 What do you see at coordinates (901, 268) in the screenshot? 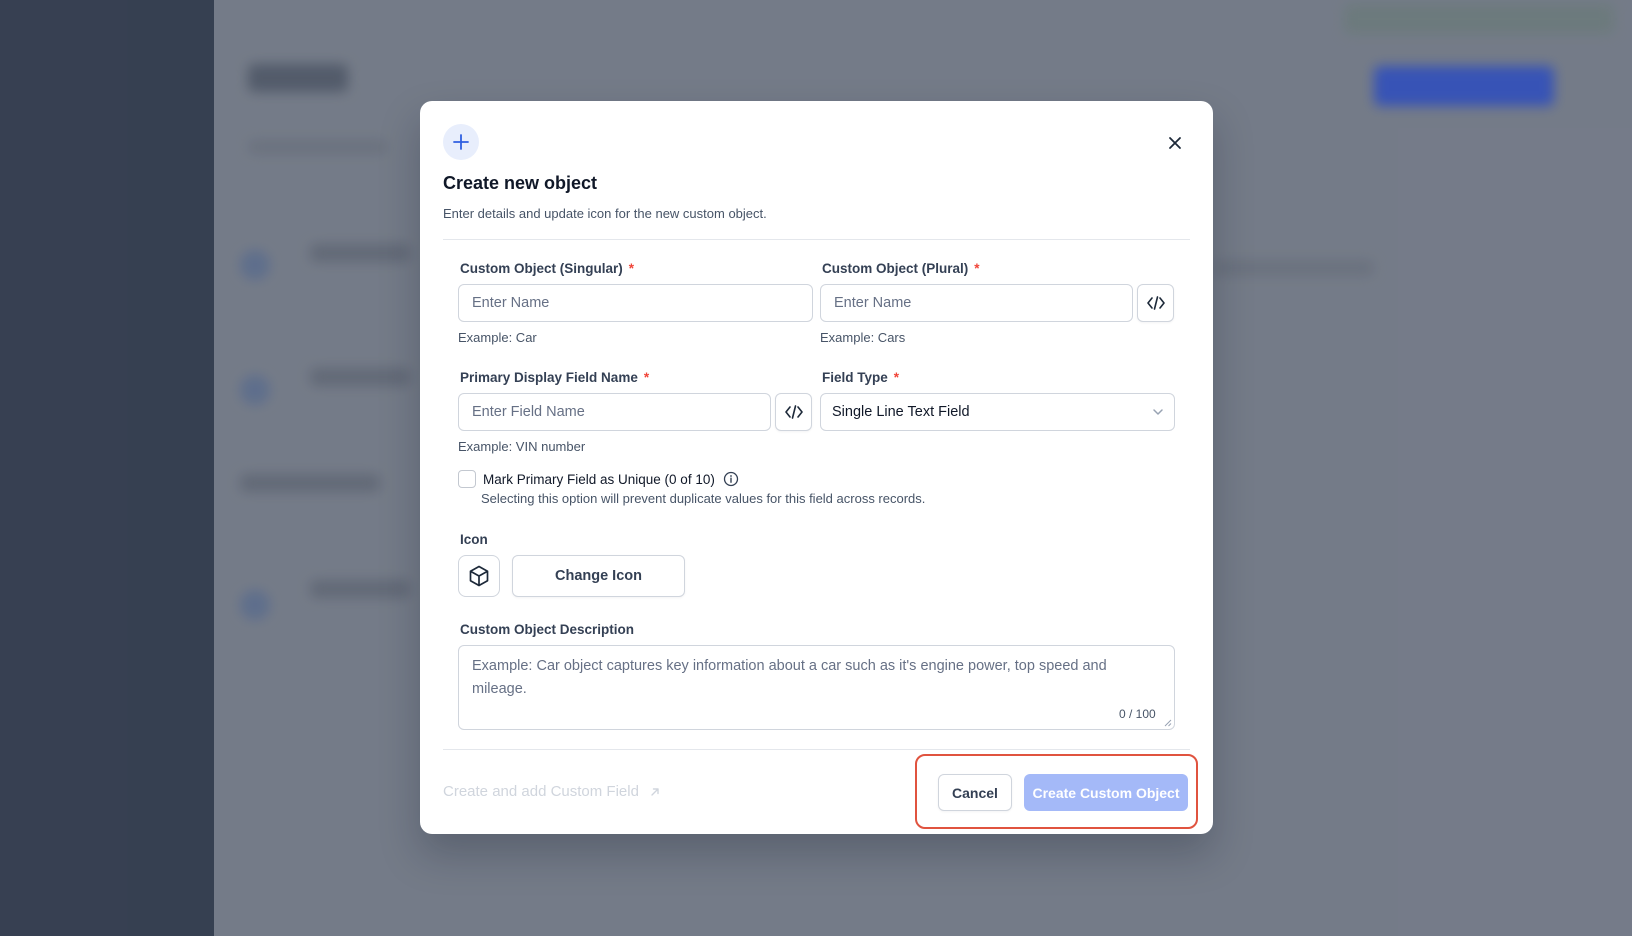
I see `plural-label: Custom Object (Plural) *` at bounding box center [901, 268].